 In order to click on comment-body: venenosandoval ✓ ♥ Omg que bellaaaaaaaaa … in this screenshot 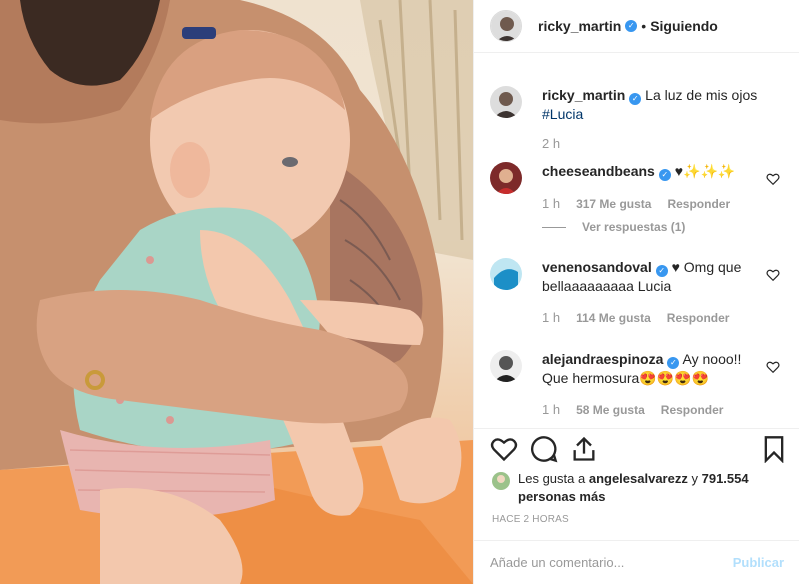, I will do `click(652, 276)`.